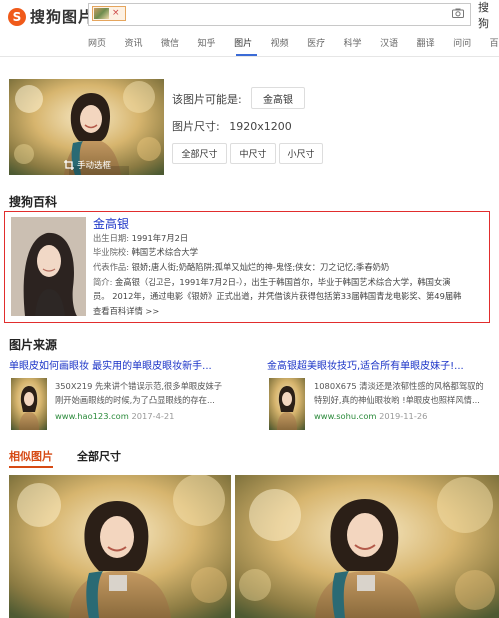  Describe the element at coordinates (165, 252) in the screenshot. I see `field-value: 韩国艺术综合大学` at that location.